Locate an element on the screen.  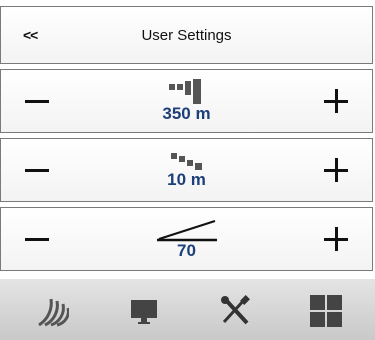
increase-step-button is located at coordinates (336, 170).